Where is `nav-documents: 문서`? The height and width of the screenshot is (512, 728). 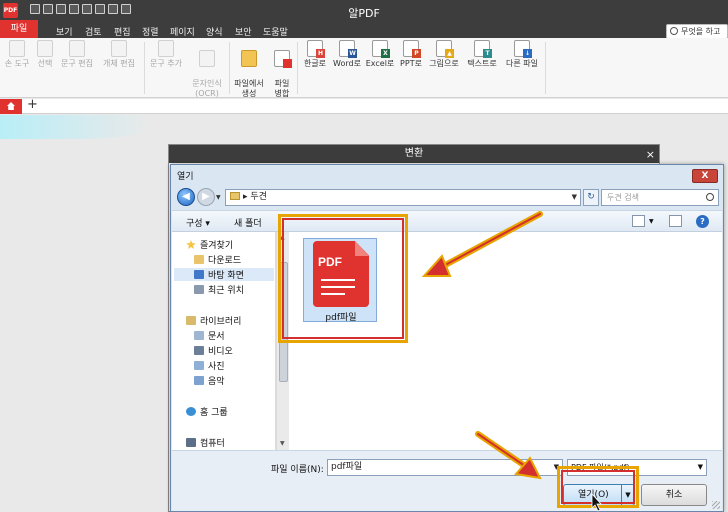
nav-documents: 문서 is located at coordinates (209, 335).